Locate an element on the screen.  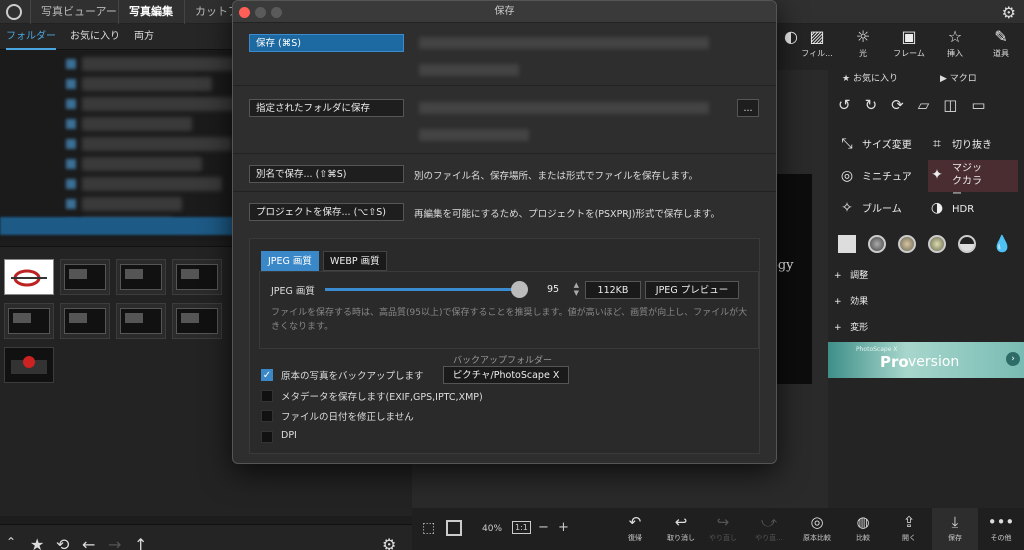
zoom-out-button: − is located at coordinates (543, 527).